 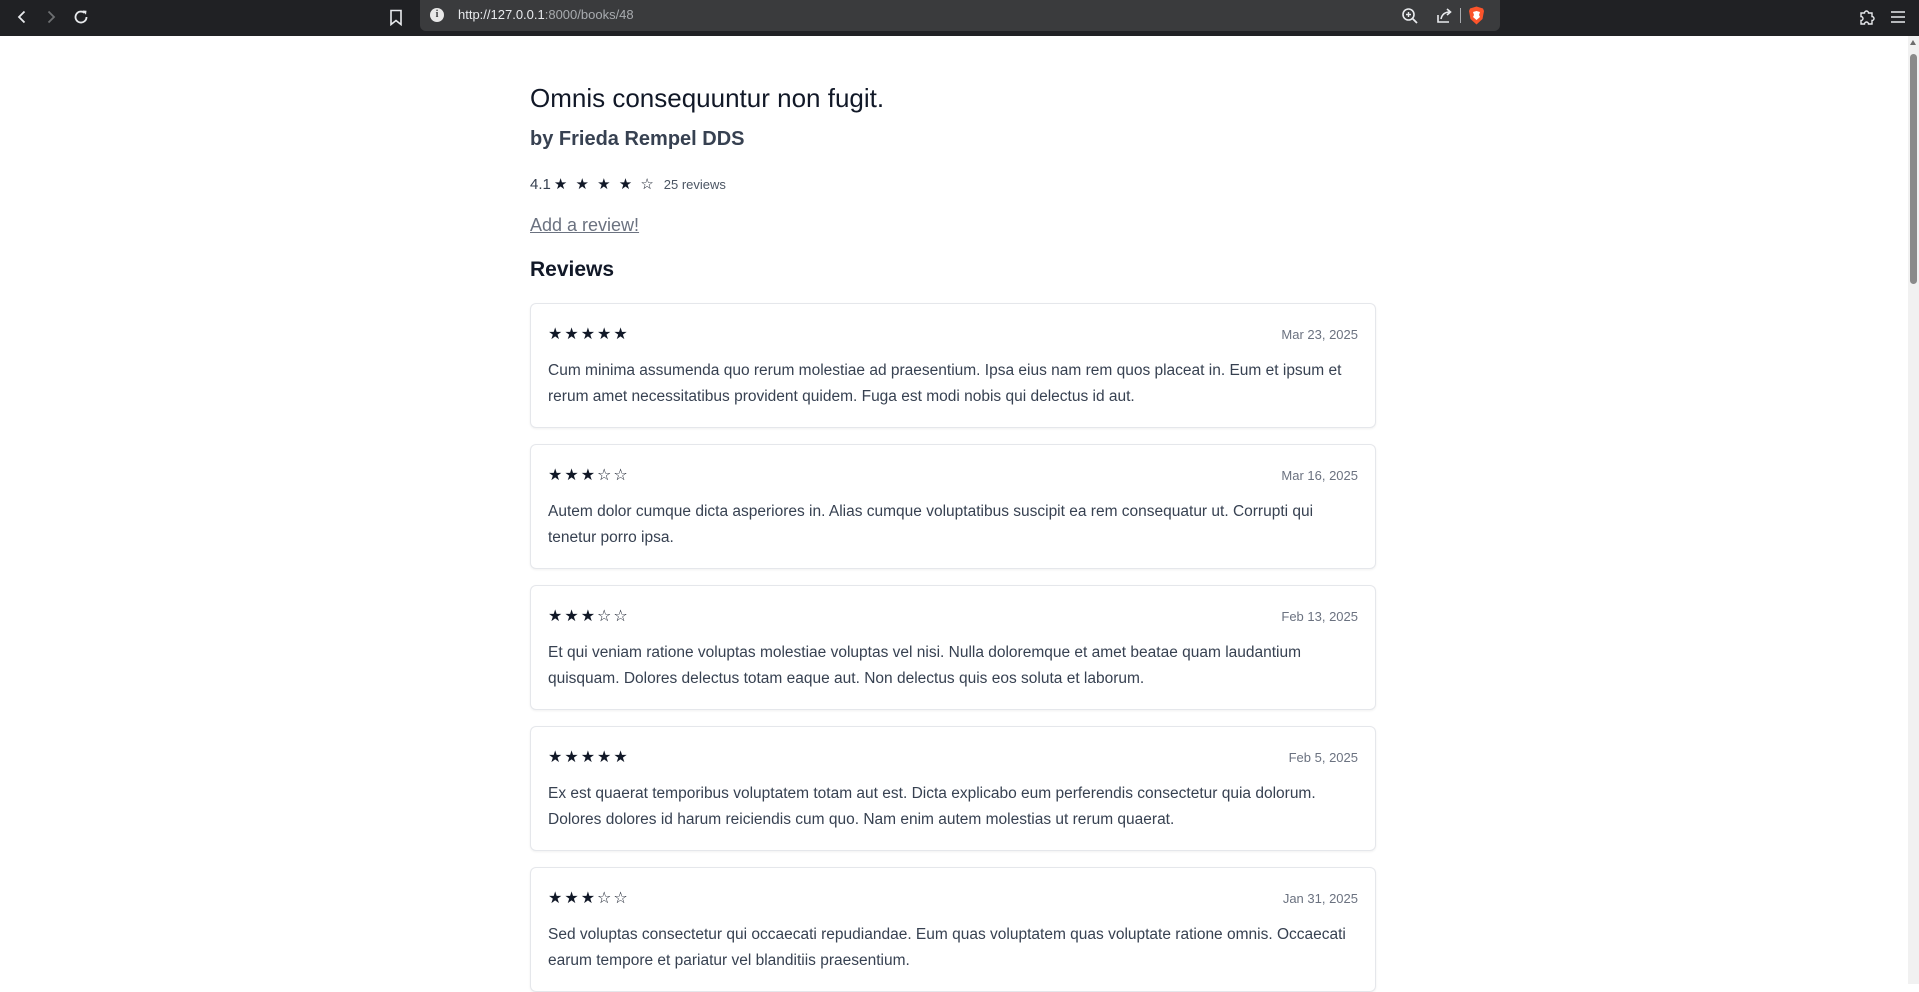 What do you see at coordinates (540, 184) in the screenshot?
I see `average-rating: 4.1` at bounding box center [540, 184].